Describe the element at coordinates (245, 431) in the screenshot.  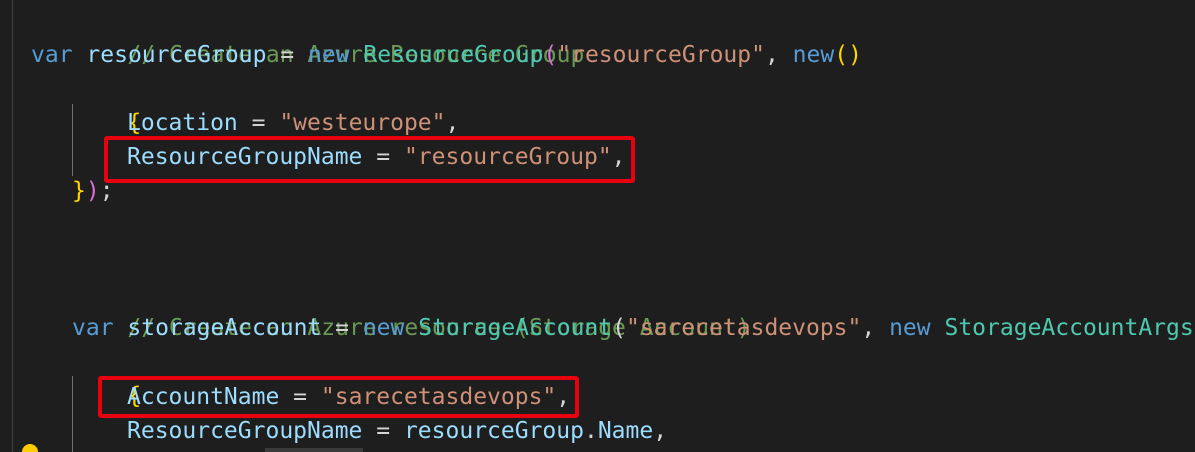
I see `property-name: ResourceGroupName` at that location.